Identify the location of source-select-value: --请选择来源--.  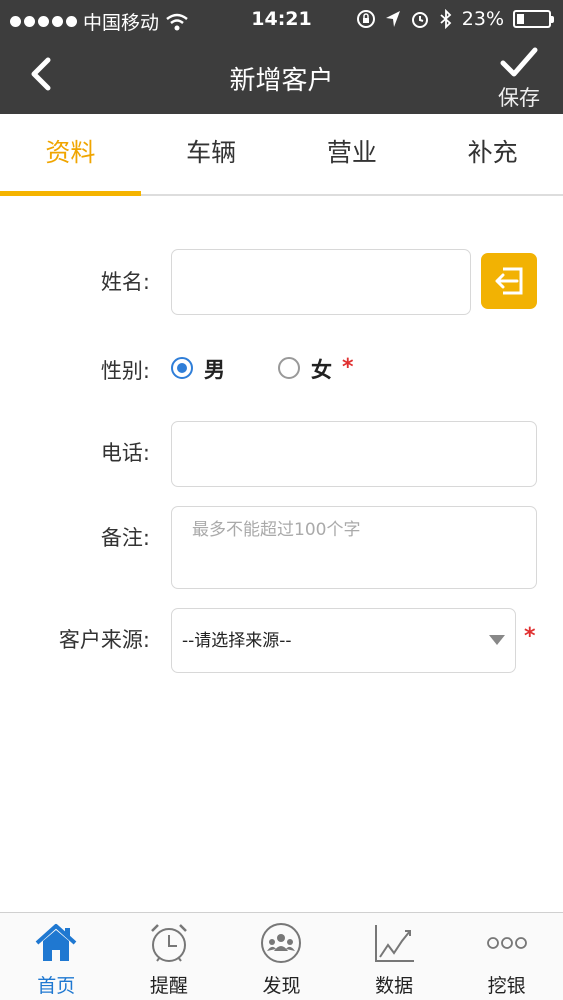
(237, 641).